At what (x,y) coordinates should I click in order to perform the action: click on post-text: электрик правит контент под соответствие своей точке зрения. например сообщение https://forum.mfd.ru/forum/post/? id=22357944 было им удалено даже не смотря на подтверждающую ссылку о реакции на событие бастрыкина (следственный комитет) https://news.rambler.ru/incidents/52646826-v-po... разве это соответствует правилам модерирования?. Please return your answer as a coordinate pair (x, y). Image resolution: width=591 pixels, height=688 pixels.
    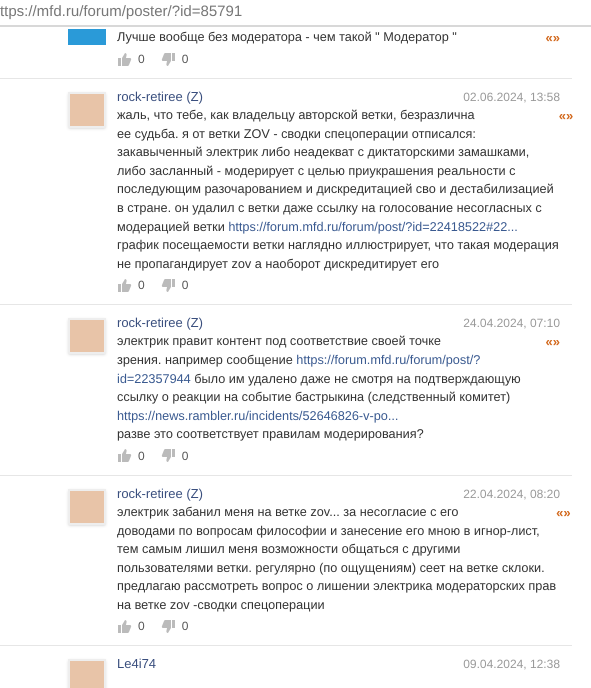
    Looking at the image, I should click on (319, 388).